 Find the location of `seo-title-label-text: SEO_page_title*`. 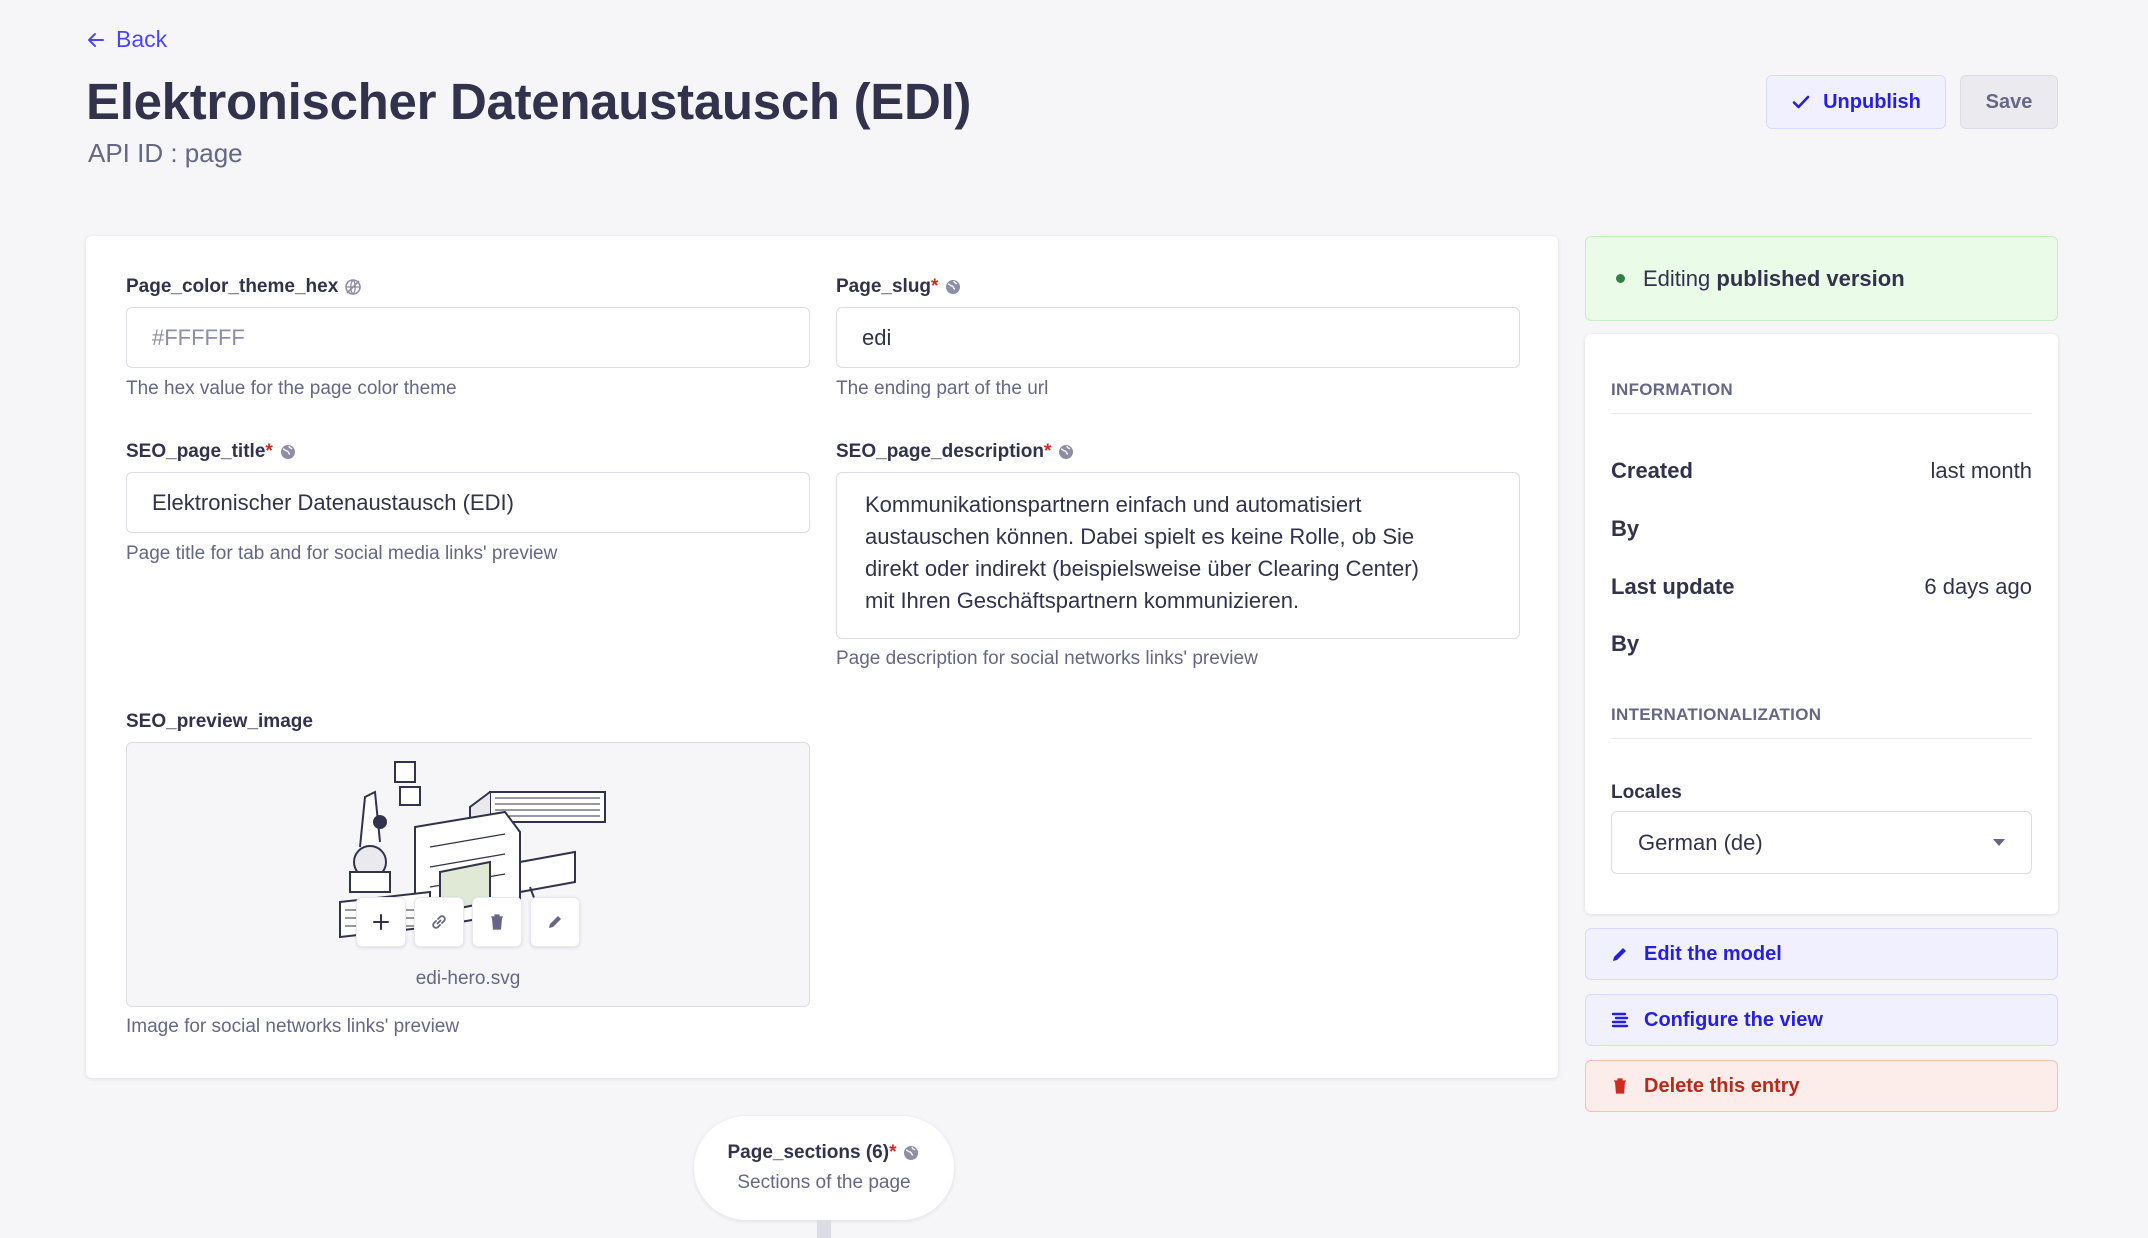

seo-title-label-text: SEO_page_title* is located at coordinates (199, 452).